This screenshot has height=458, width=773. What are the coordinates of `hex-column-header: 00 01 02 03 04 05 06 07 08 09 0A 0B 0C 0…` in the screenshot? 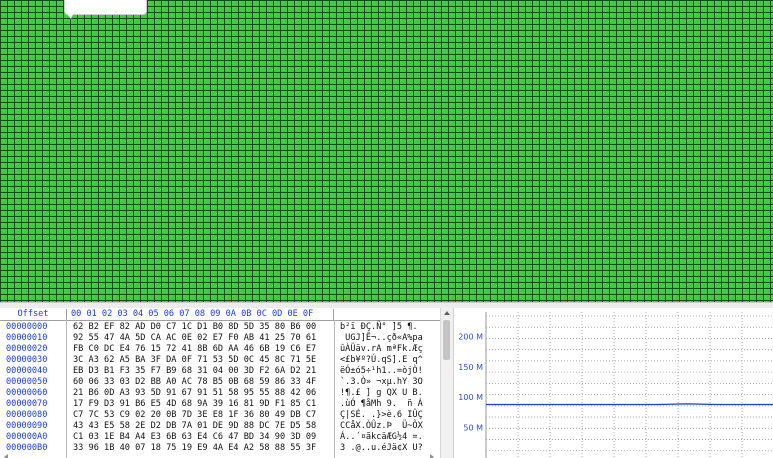 It's located at (202, 314).